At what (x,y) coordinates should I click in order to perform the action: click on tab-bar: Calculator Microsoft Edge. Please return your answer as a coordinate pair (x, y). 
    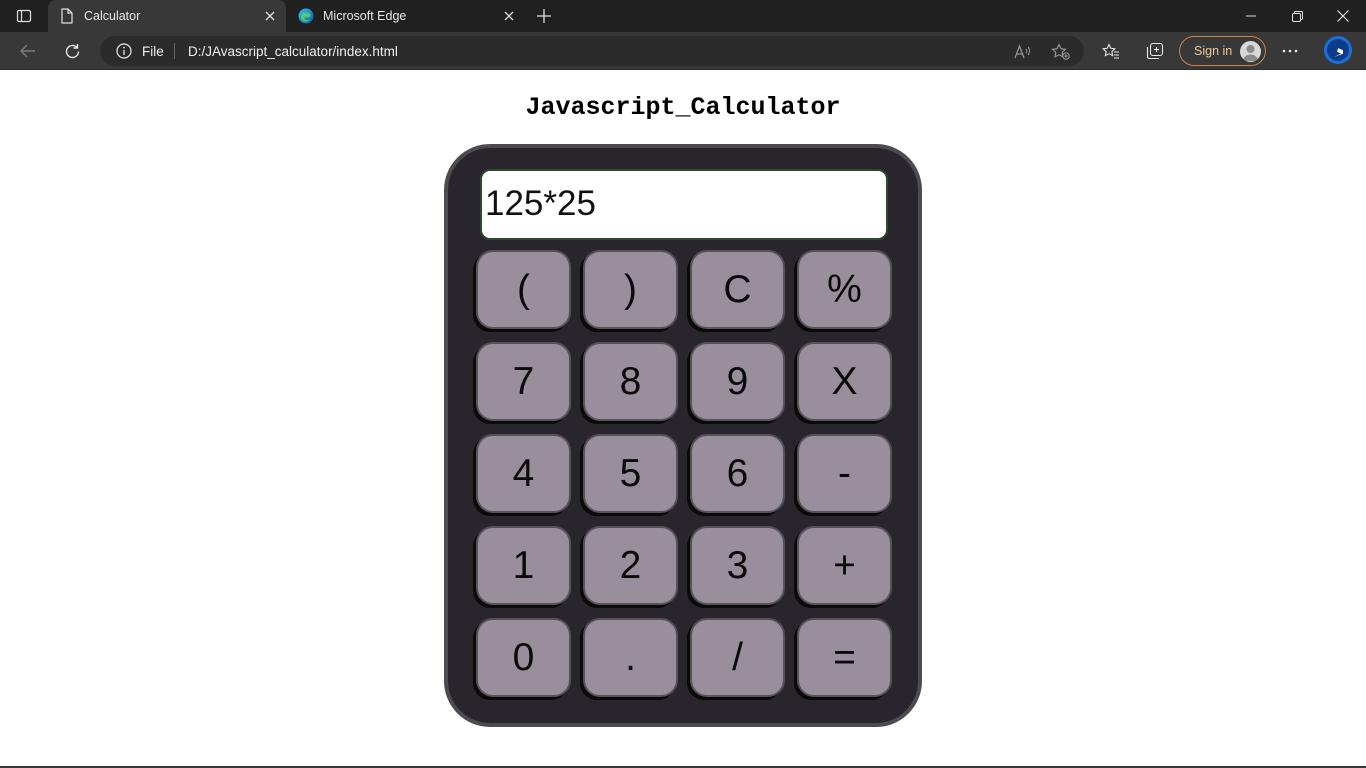
    Looking at the image, I should click on (683, 16).